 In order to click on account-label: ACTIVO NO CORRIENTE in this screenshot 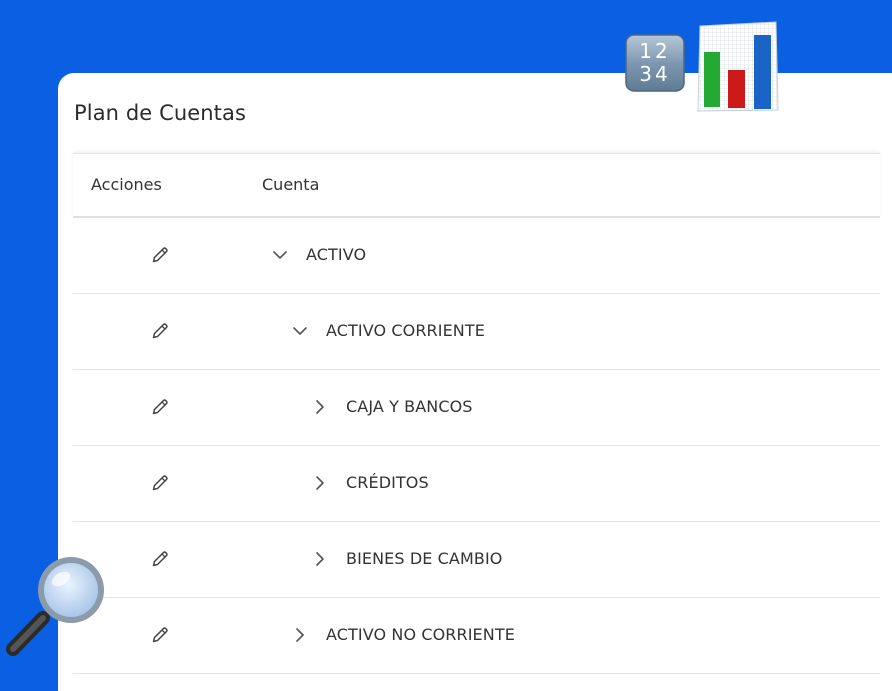, I will do `click(420, 634)`.